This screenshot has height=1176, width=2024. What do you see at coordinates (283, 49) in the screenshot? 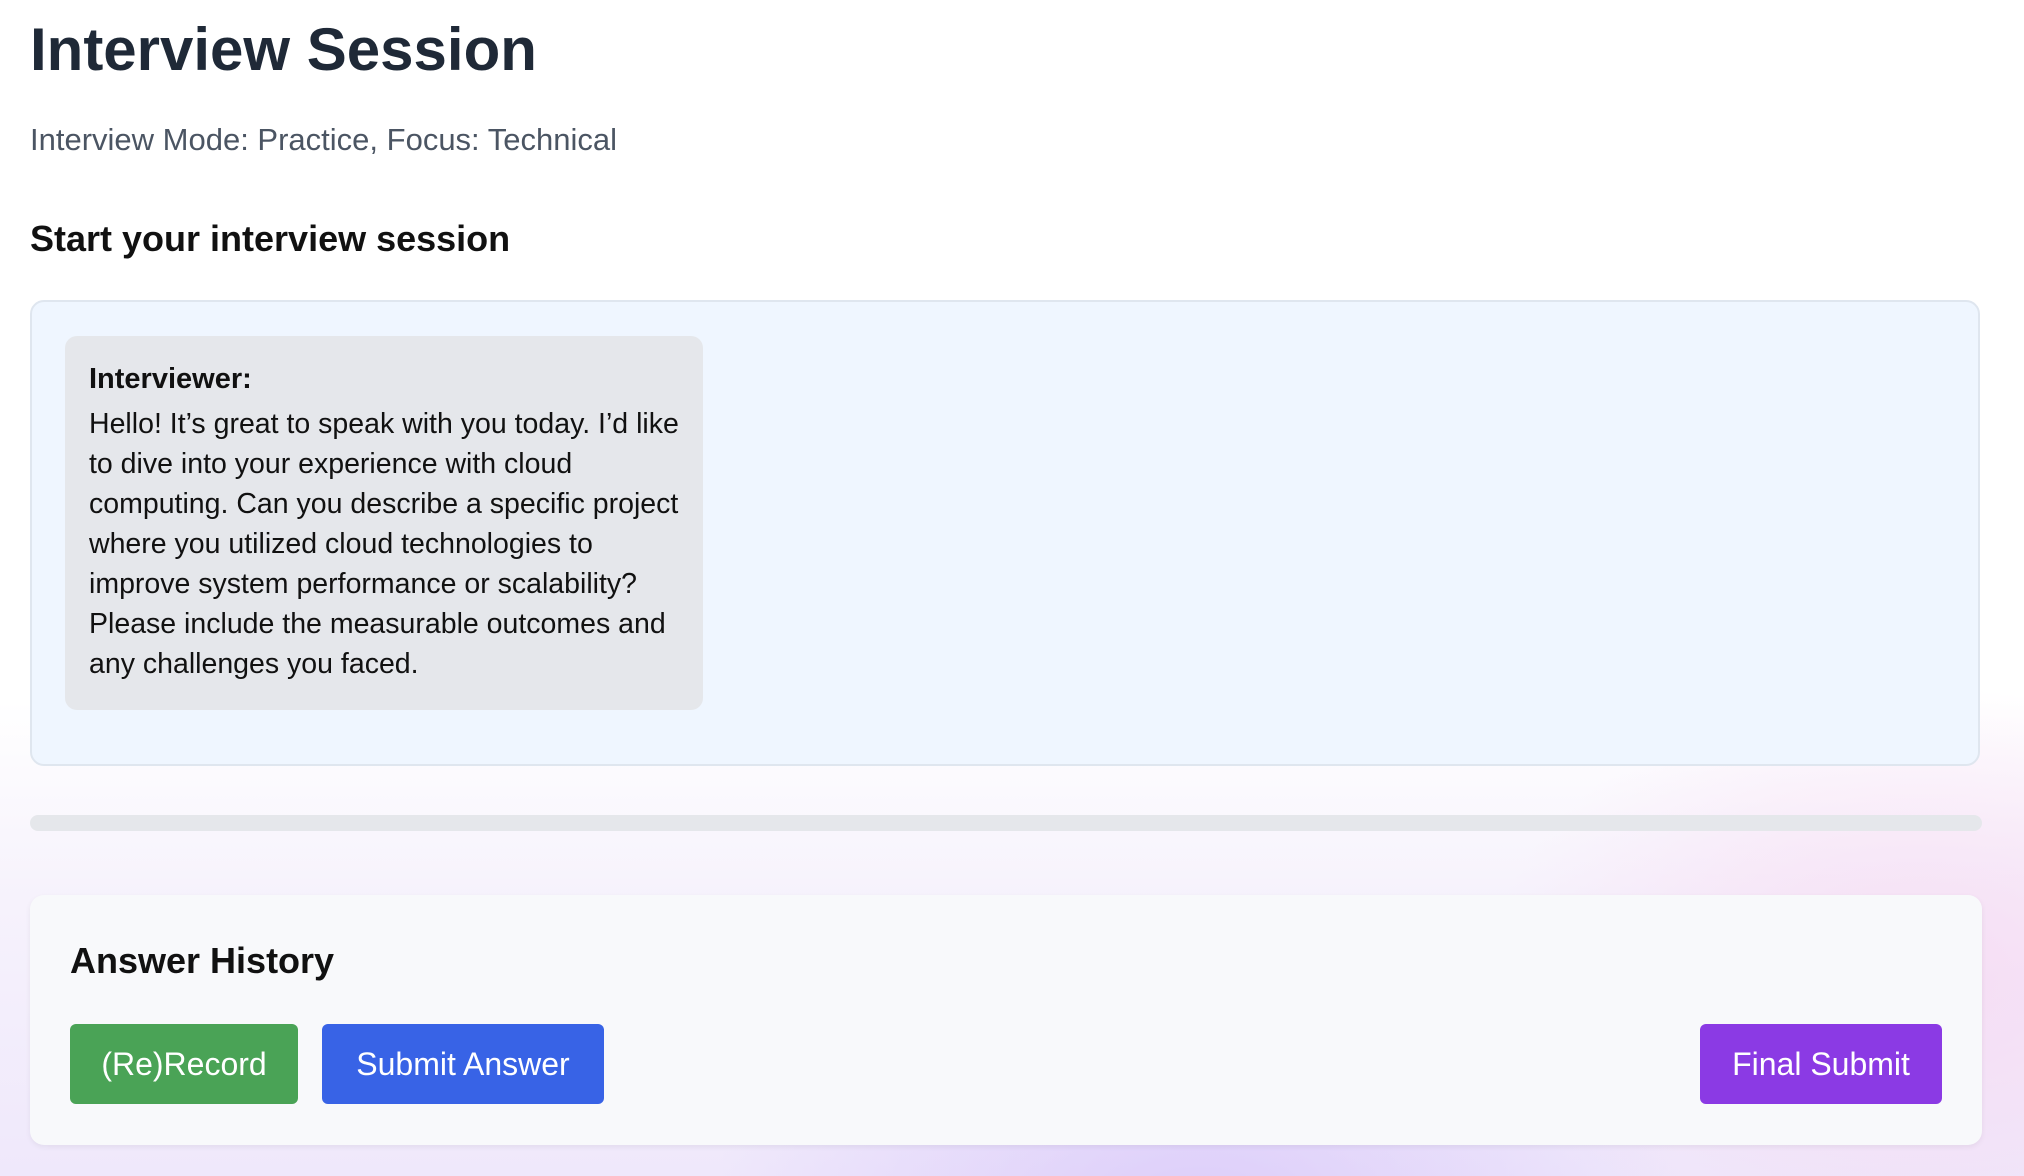
I see `page-title: Interview Session` at bounding box center [283, 49].